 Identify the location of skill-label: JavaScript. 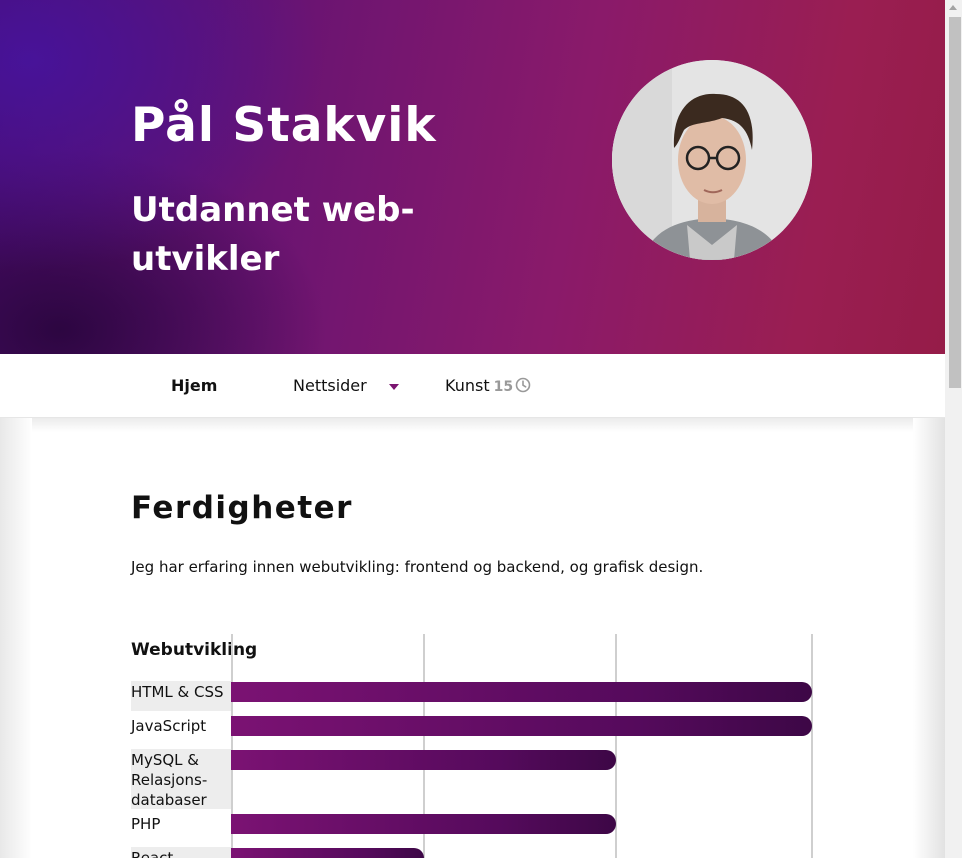
(181, 730).